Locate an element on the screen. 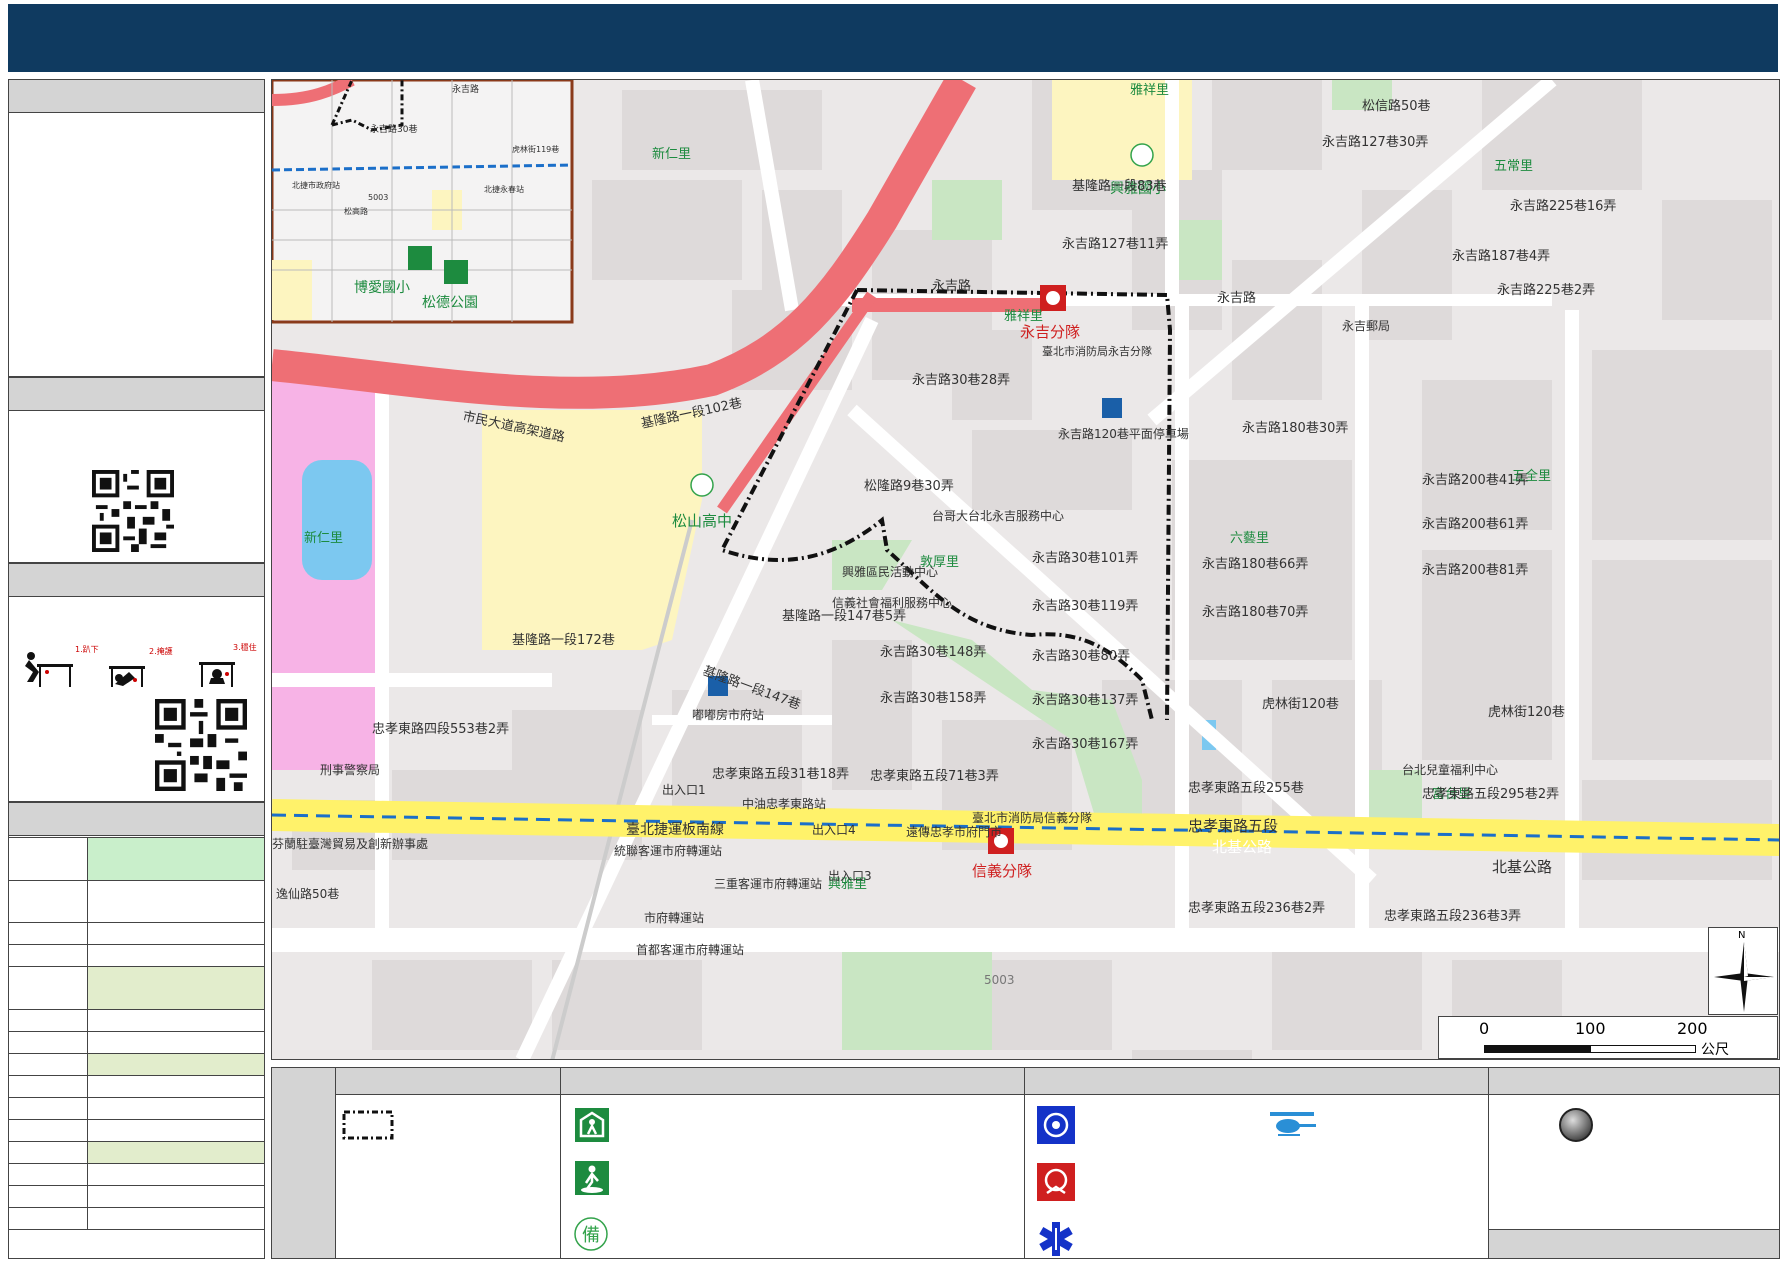 The image size is (1786, 1263). inset-label: 博愛國小 is located at coordinates (382, 287).